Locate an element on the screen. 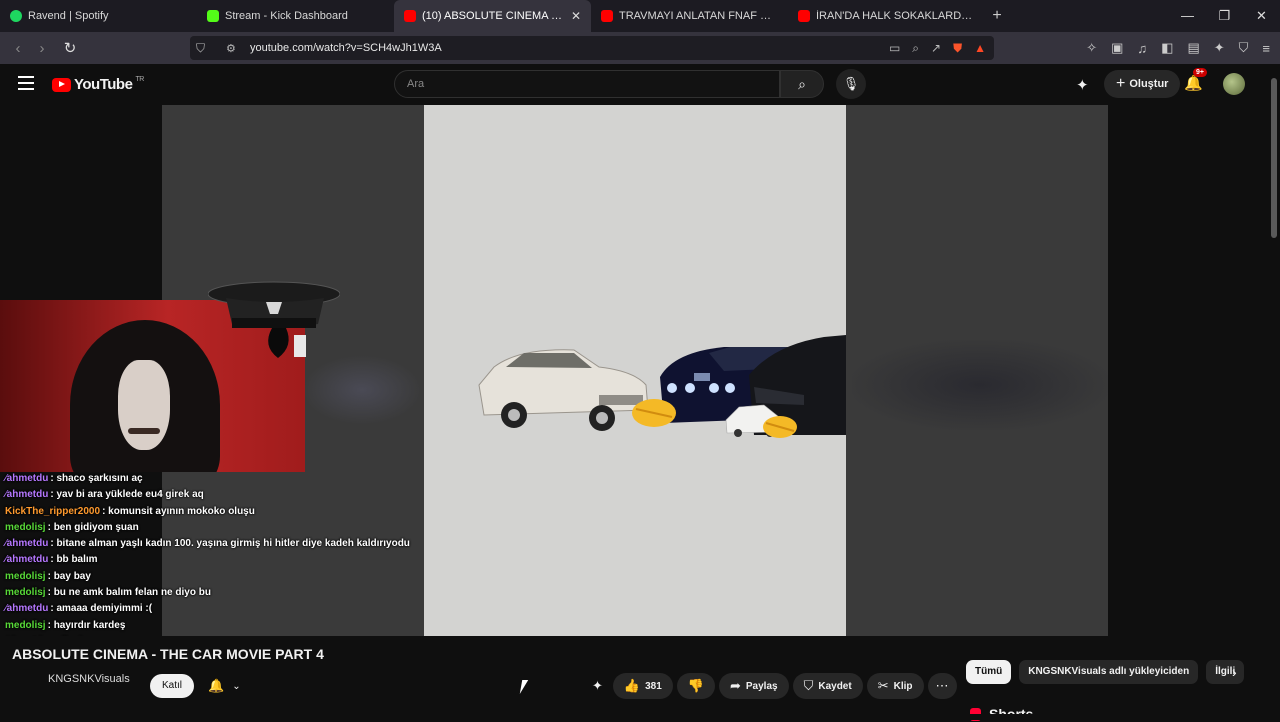 This screenshot has height=722, width=1280. join-button: Katıl is located at coordinates (172, 686).